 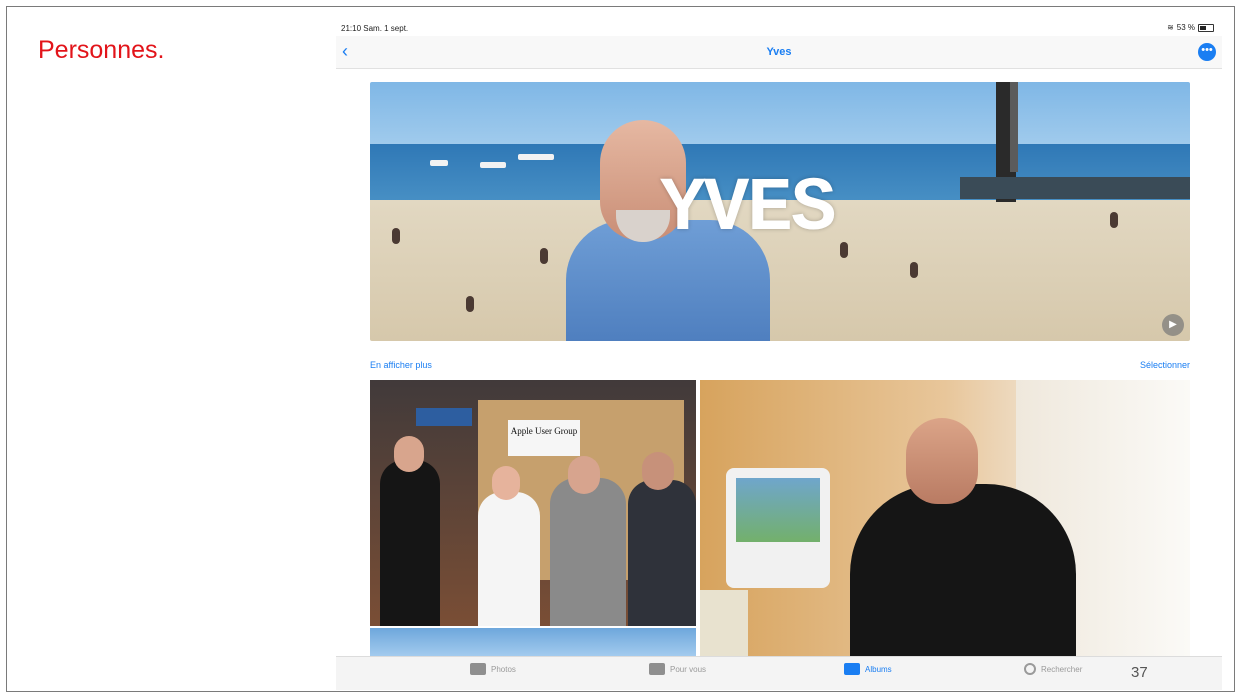 What do you see at coordinates (724, 623) in the screenshot?
I see `software-box` at bounding box center [724, 623].